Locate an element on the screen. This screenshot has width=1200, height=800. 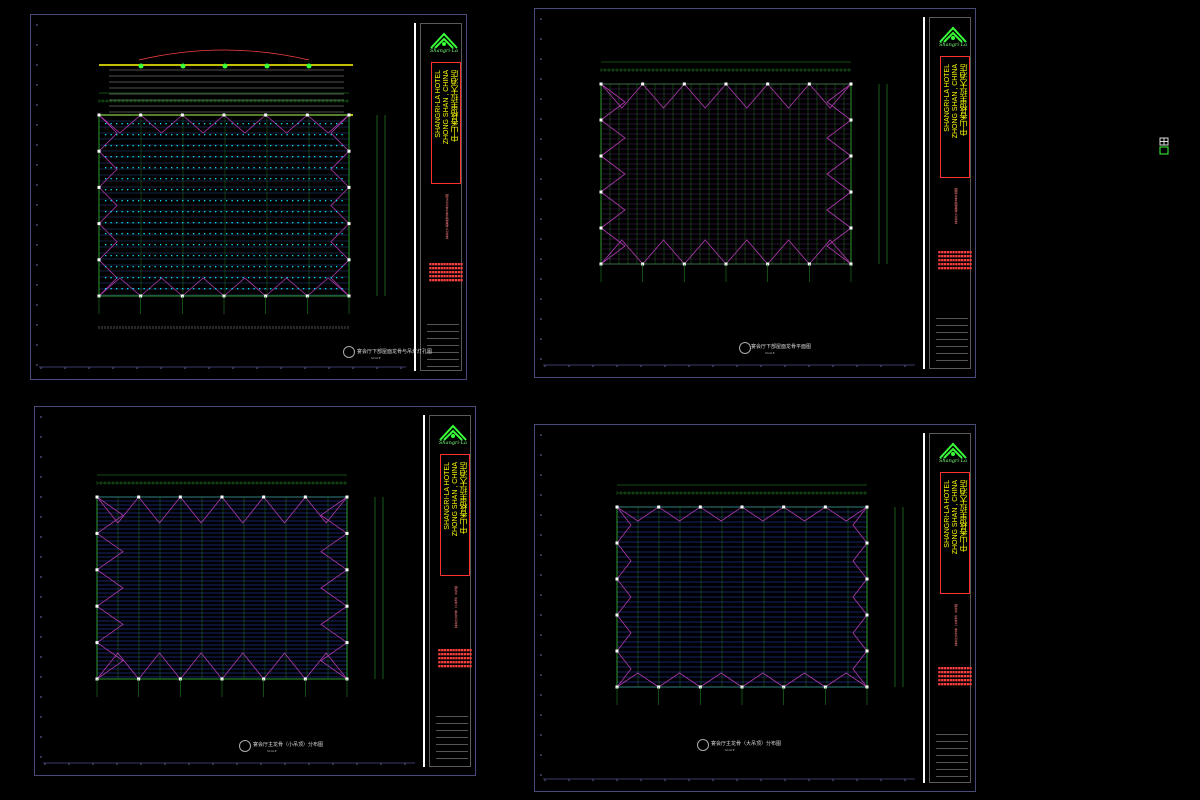
sheet-caption-2: 宴会厅下部屋面龙骨平面图 is located at coordinates (781, 347).